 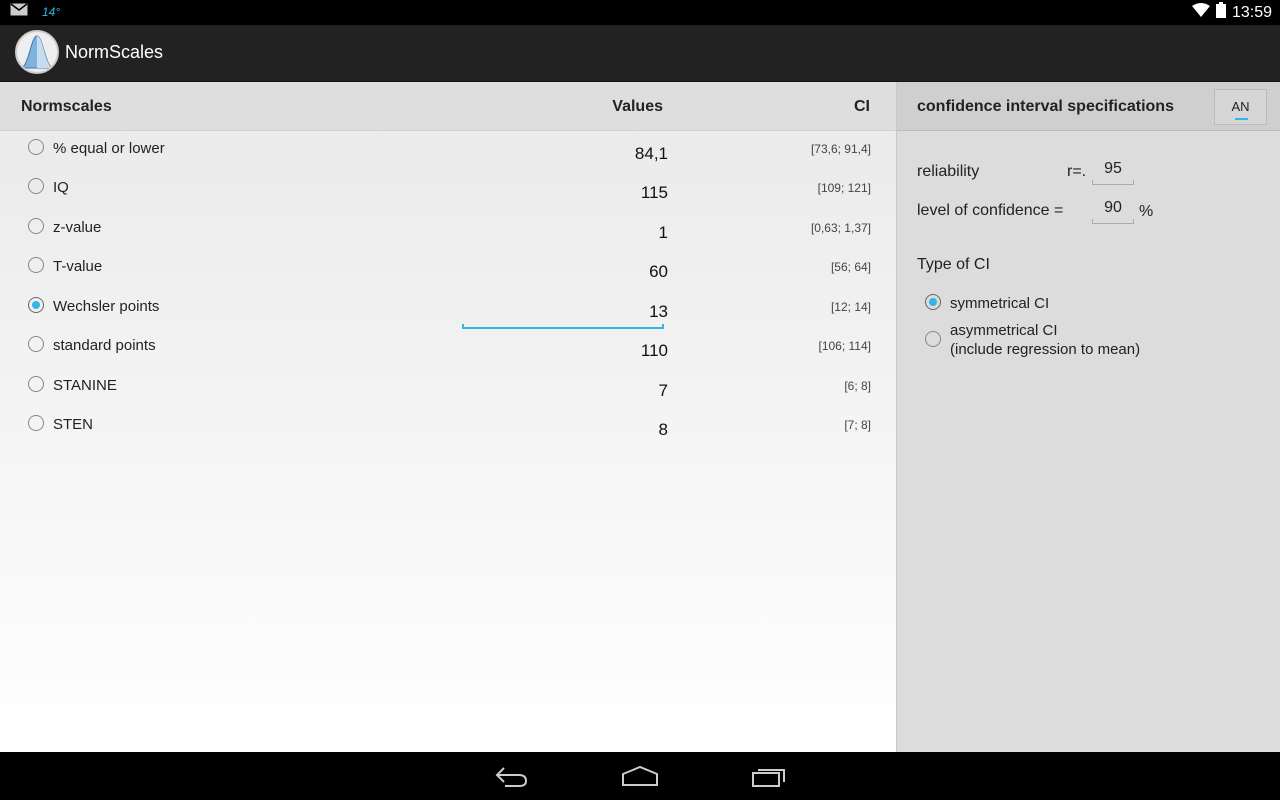 What do you see at coordinates (990, 210) in the screenshot?
I see `confidence-label: level of confidence =` at bounding box center [990, 210].